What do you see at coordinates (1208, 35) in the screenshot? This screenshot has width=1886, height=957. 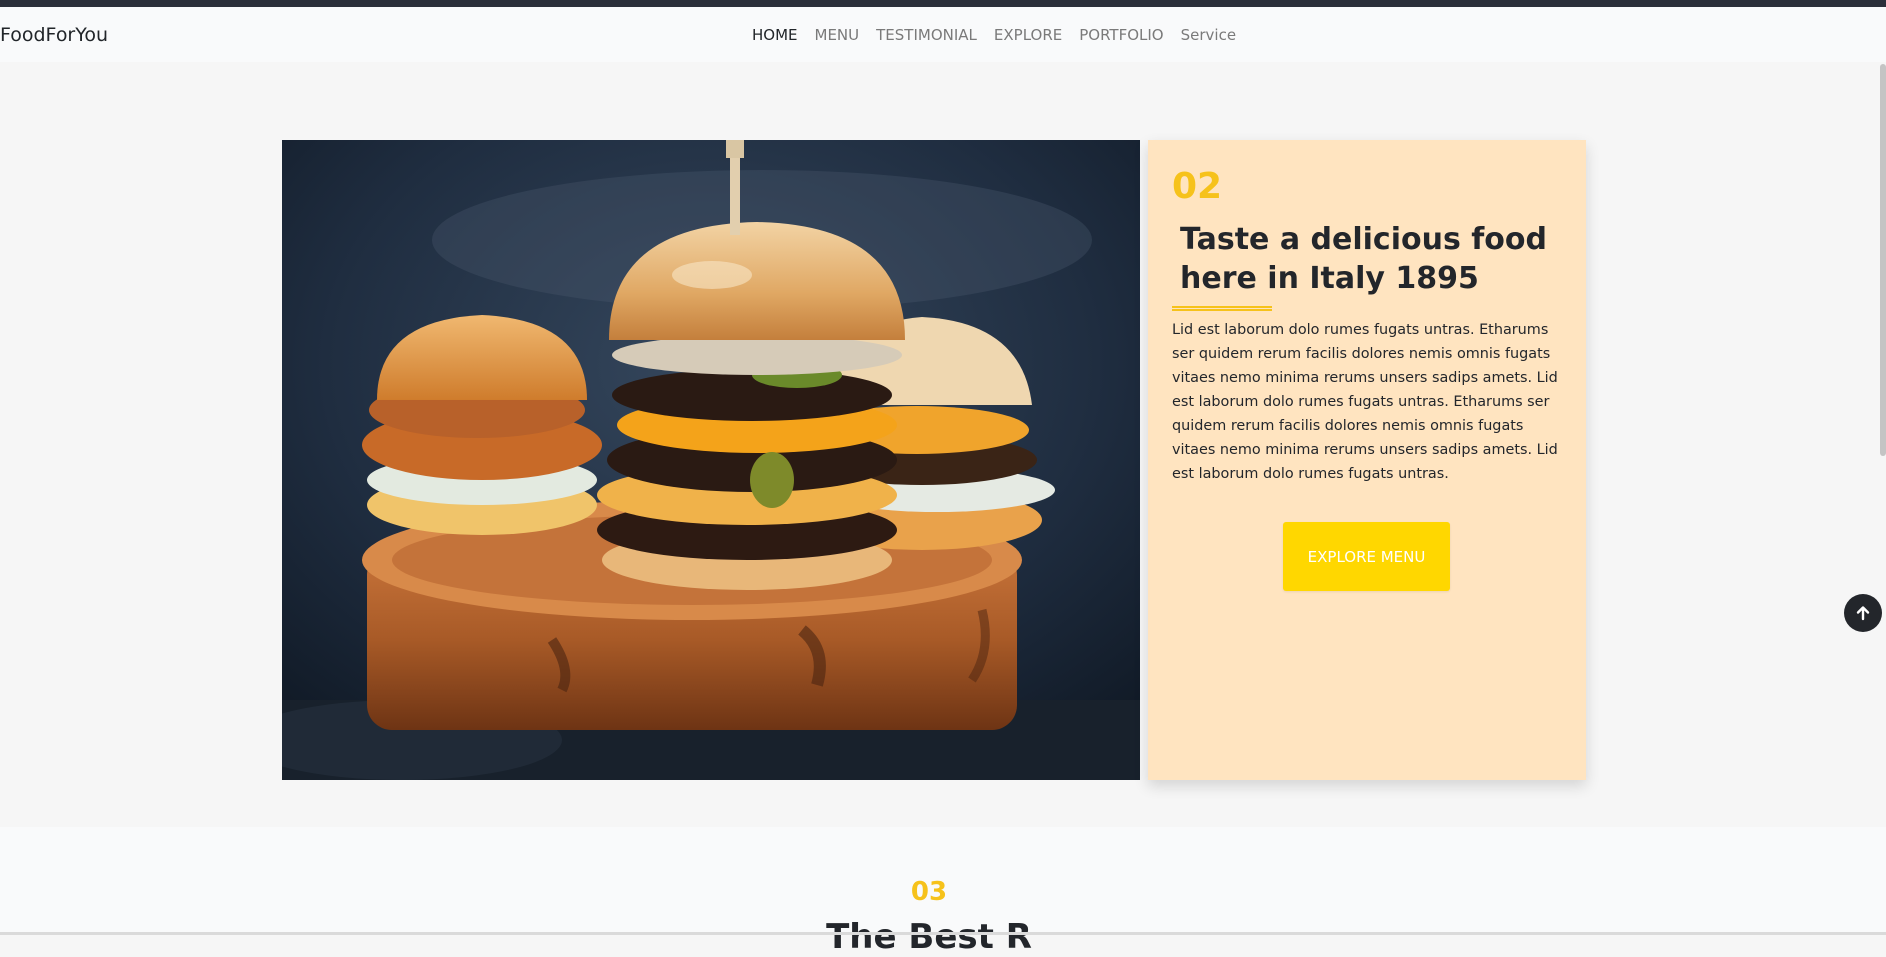 I see `nav-link-service: Service` at bounding box center [1208, 35].